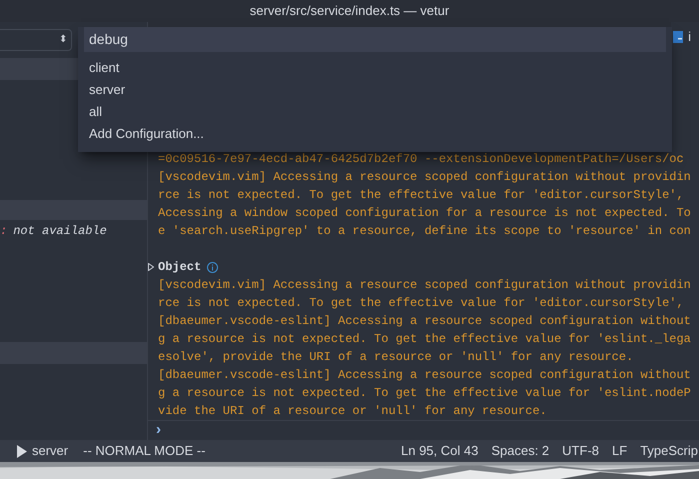 This screenshot has width=699, height=479. I want to click on console-line: esolve', provide the URI of a resource or 'null' for any resource., so click(396, 357).